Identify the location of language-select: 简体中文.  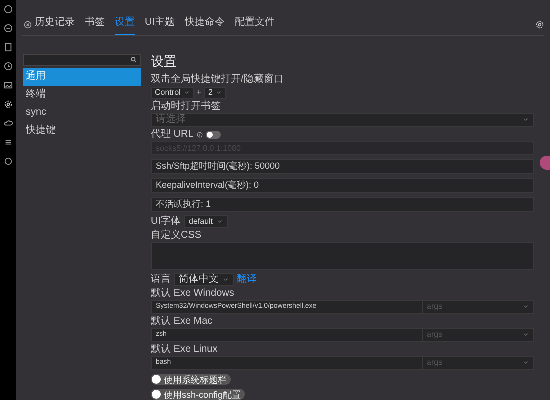
(204, 279).